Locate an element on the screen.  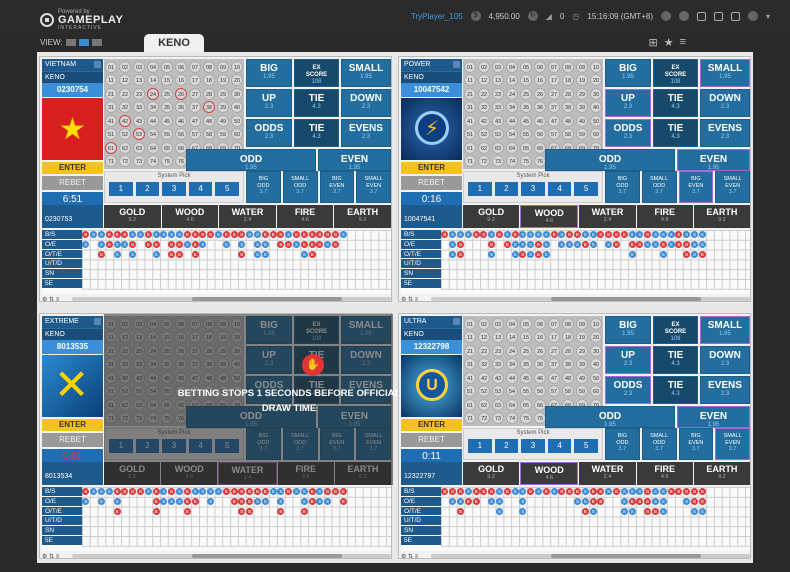
bet-big-button: BIG1.95 is located at coordinates (628, 330).